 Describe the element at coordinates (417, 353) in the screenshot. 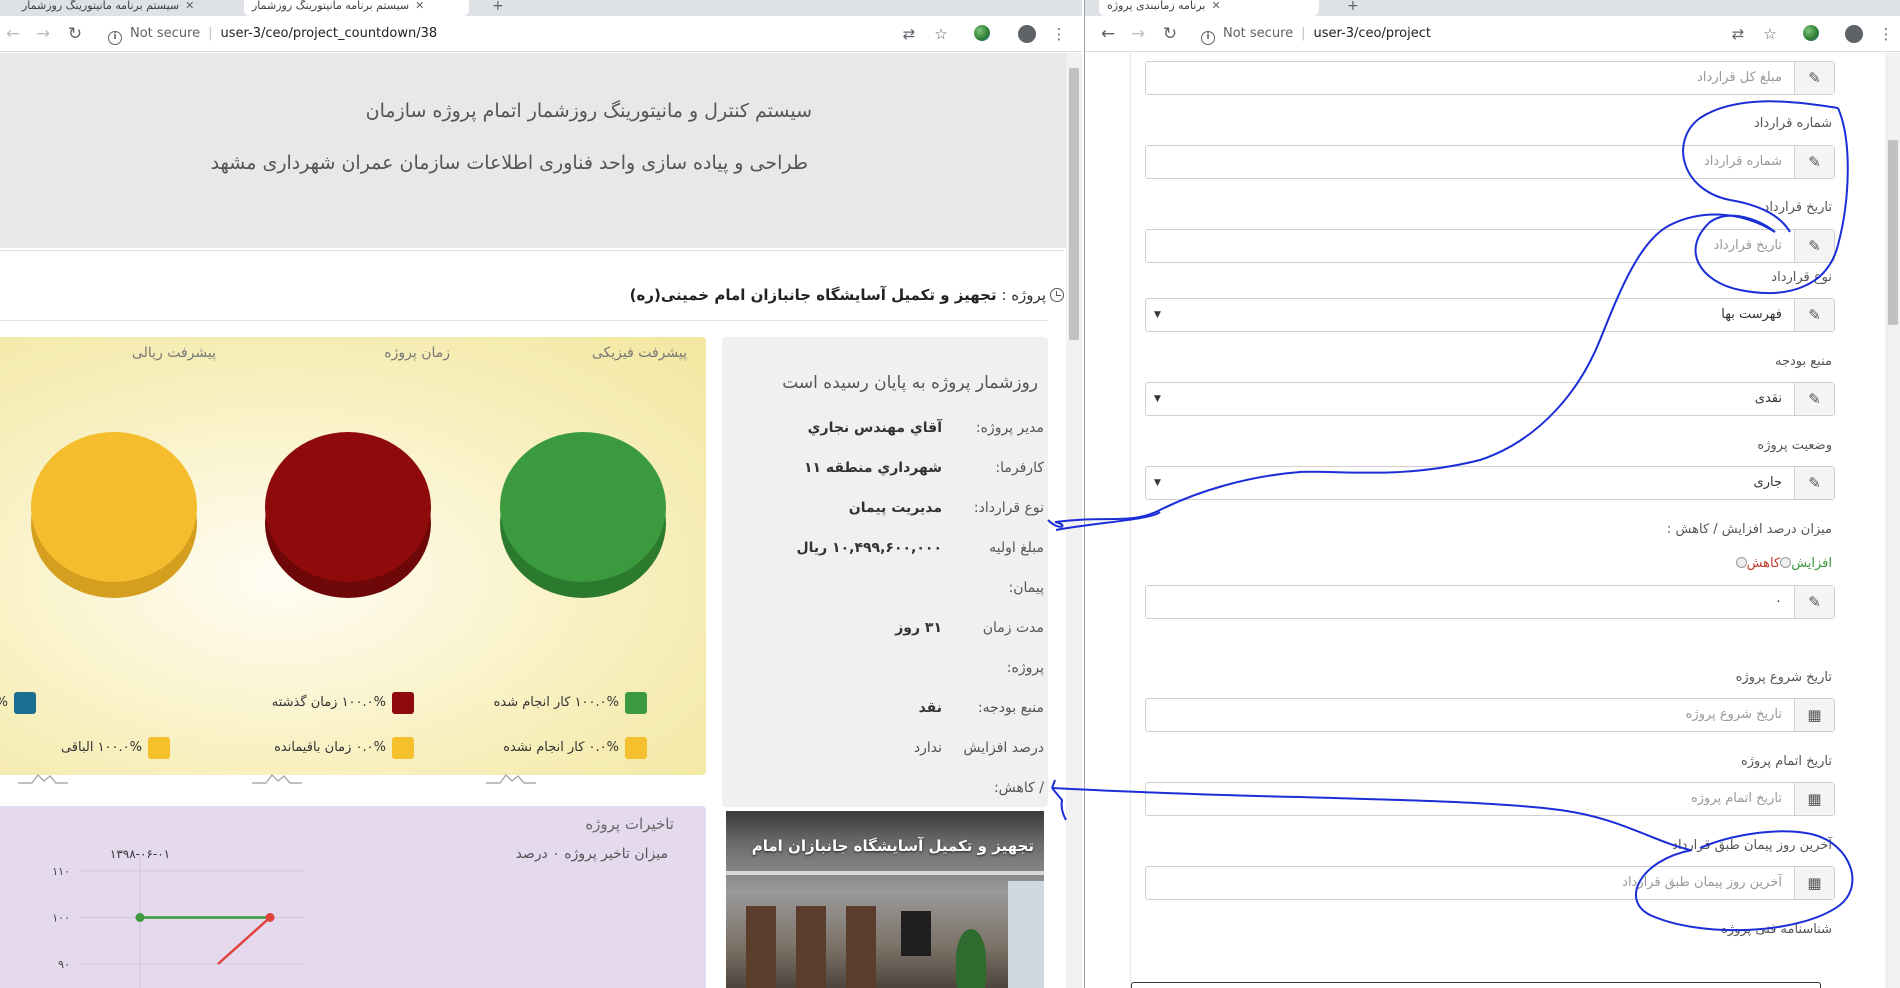

I see `gauge-title: زمان پروژه` at that location.